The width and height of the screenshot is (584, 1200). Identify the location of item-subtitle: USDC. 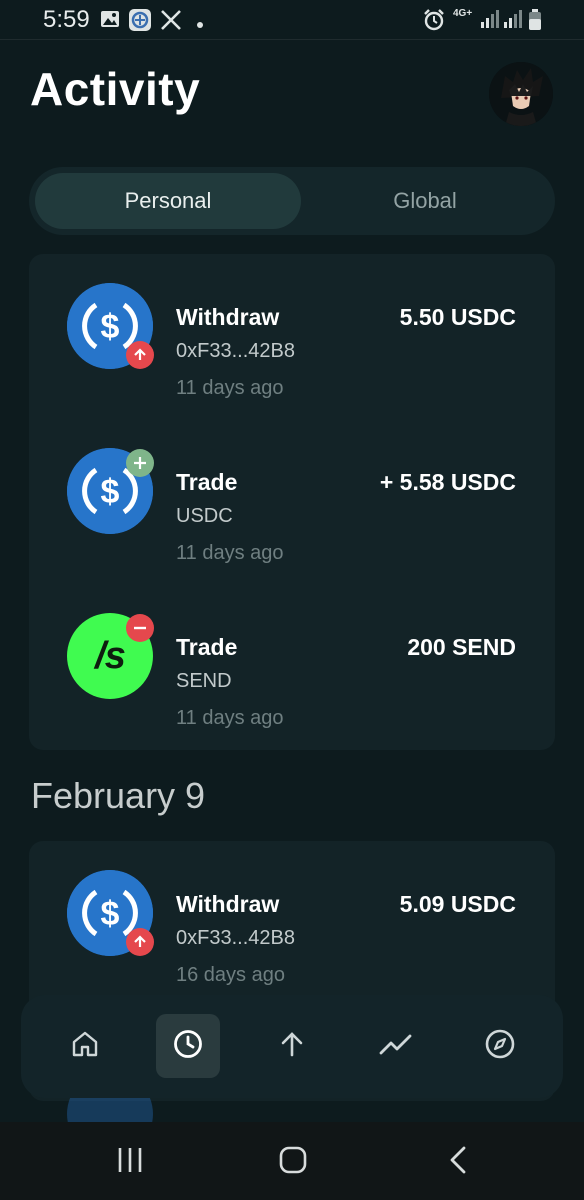
(204, 516).